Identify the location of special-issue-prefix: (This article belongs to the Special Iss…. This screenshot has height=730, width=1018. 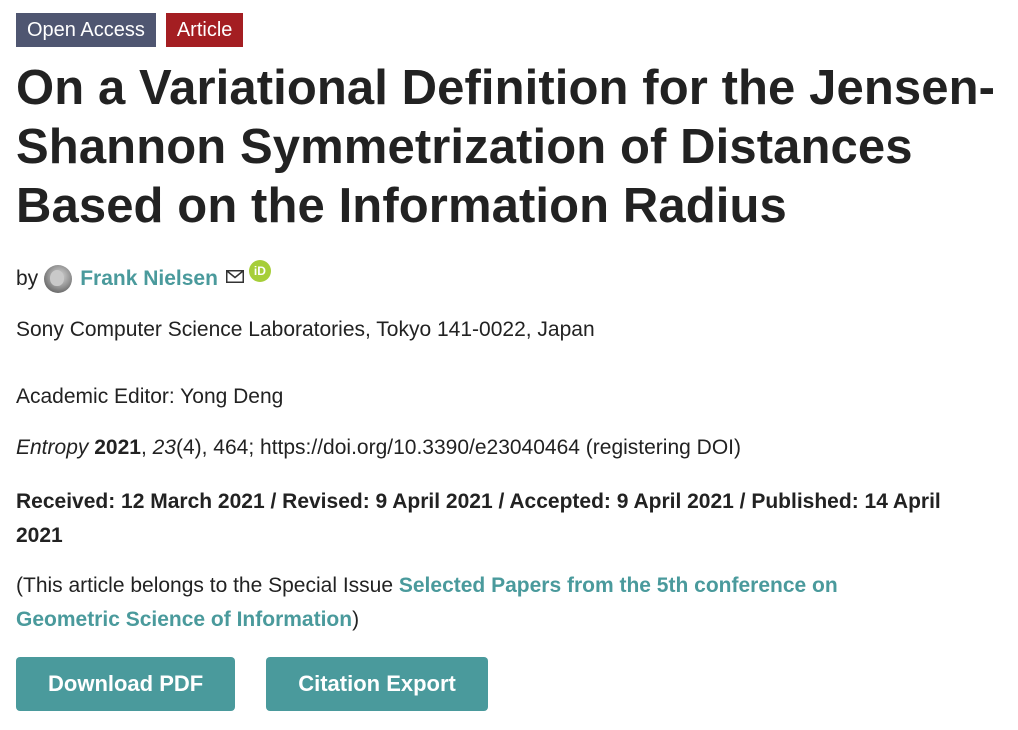
(207, 585).